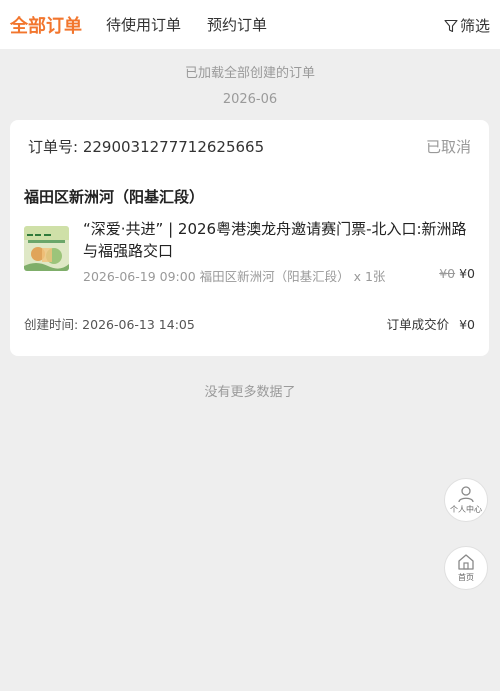 This screenshot has width=500, height=691. I want to click on deal-price: 订单成交价 ¥0, so click(431, 323).